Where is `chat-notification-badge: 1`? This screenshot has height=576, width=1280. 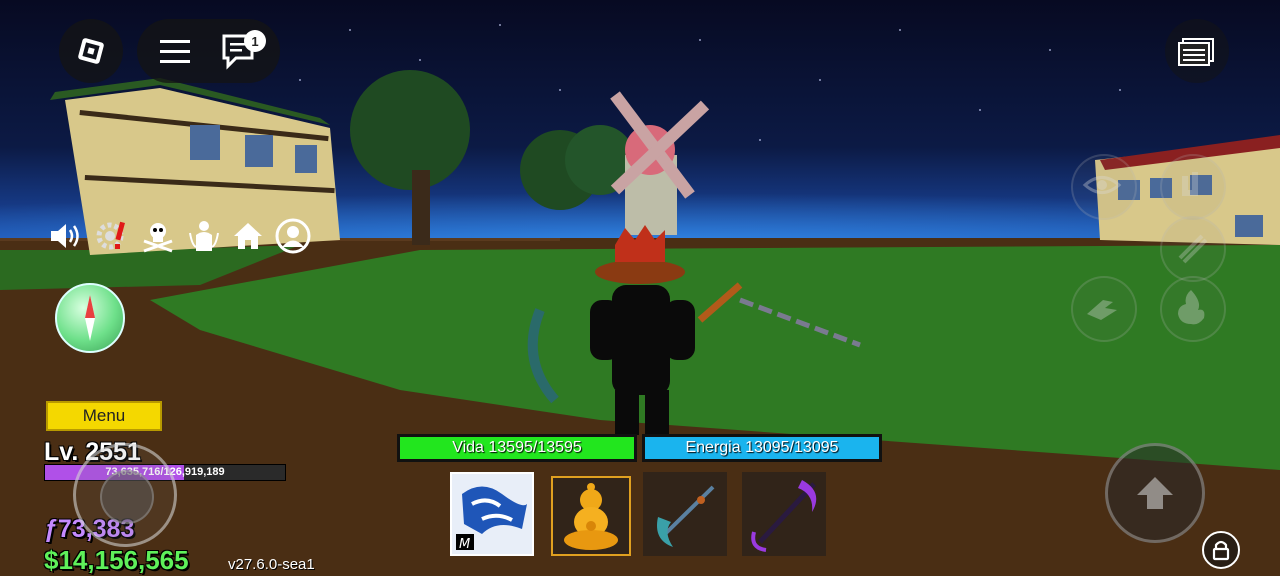
chat-notification-badge: 1 is located at coordinates (255, 41).